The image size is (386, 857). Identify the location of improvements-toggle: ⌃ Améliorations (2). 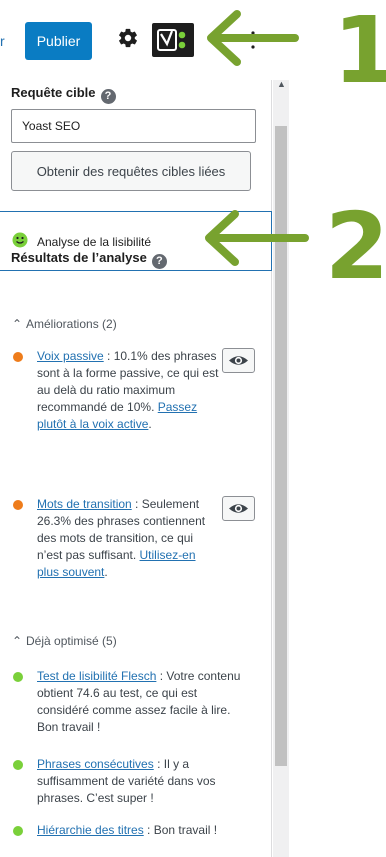
(64, 324).